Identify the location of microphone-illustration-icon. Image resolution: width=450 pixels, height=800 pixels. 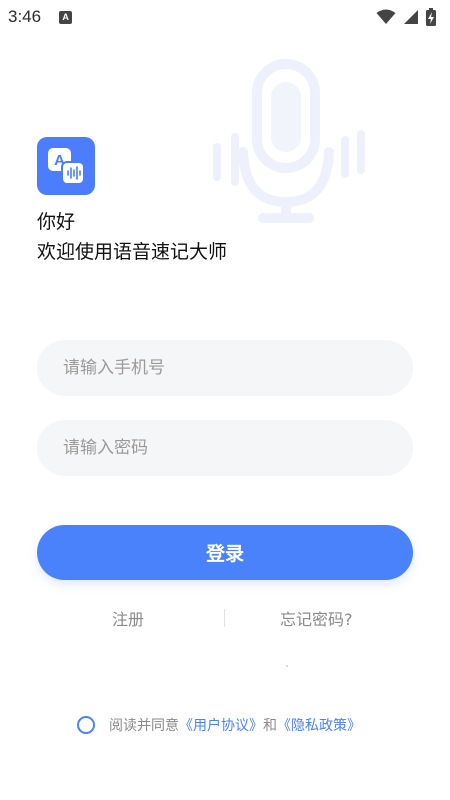
(289, 141).